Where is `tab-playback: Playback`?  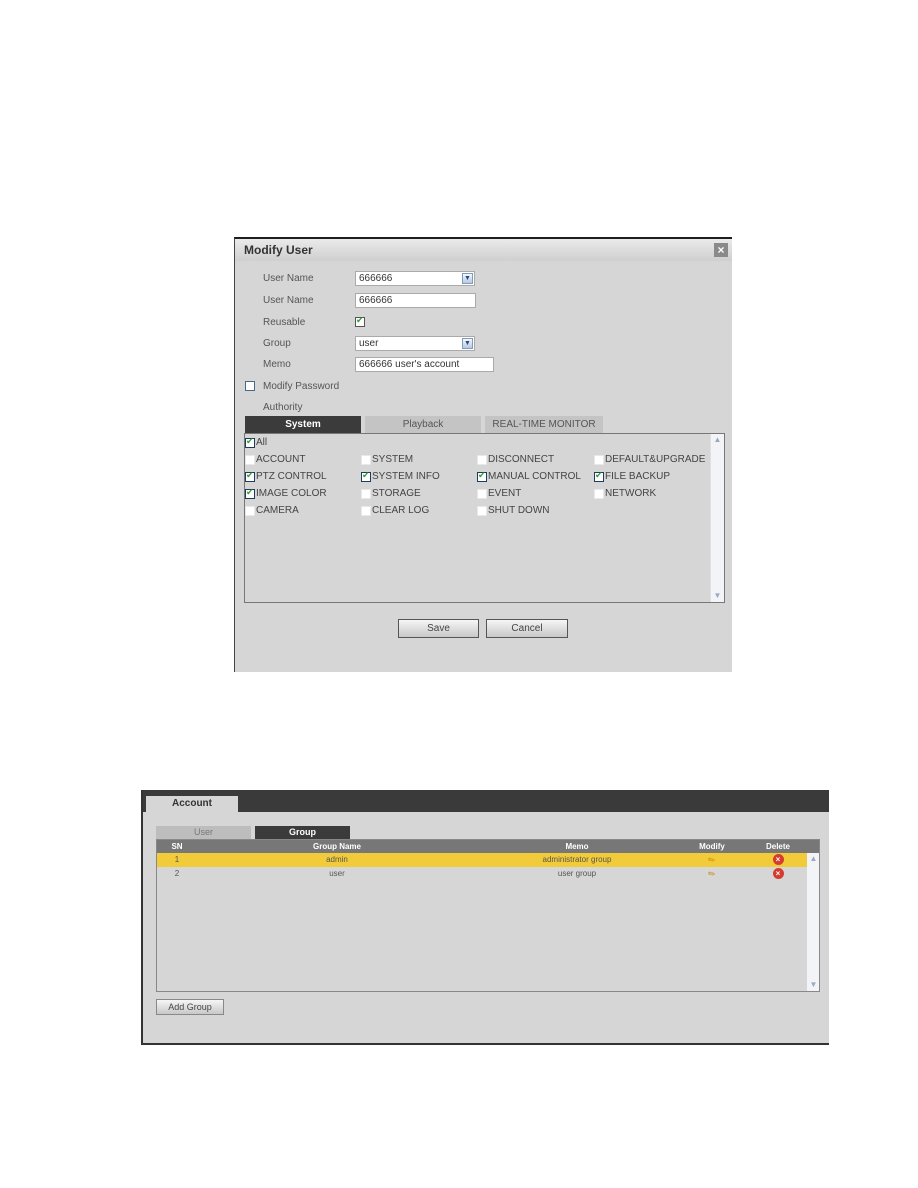 tab-playback: Playback is located at coordinates (423, 424).